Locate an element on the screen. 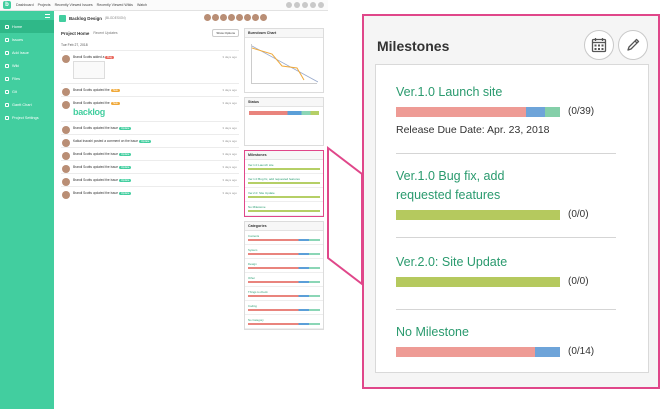  milestone-progress-bar is located at coordinates (478, 112).